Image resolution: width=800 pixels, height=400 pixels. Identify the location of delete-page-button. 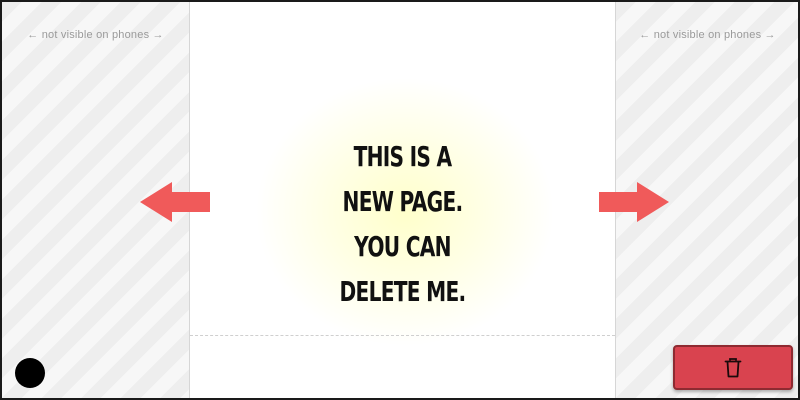
(733, 367).